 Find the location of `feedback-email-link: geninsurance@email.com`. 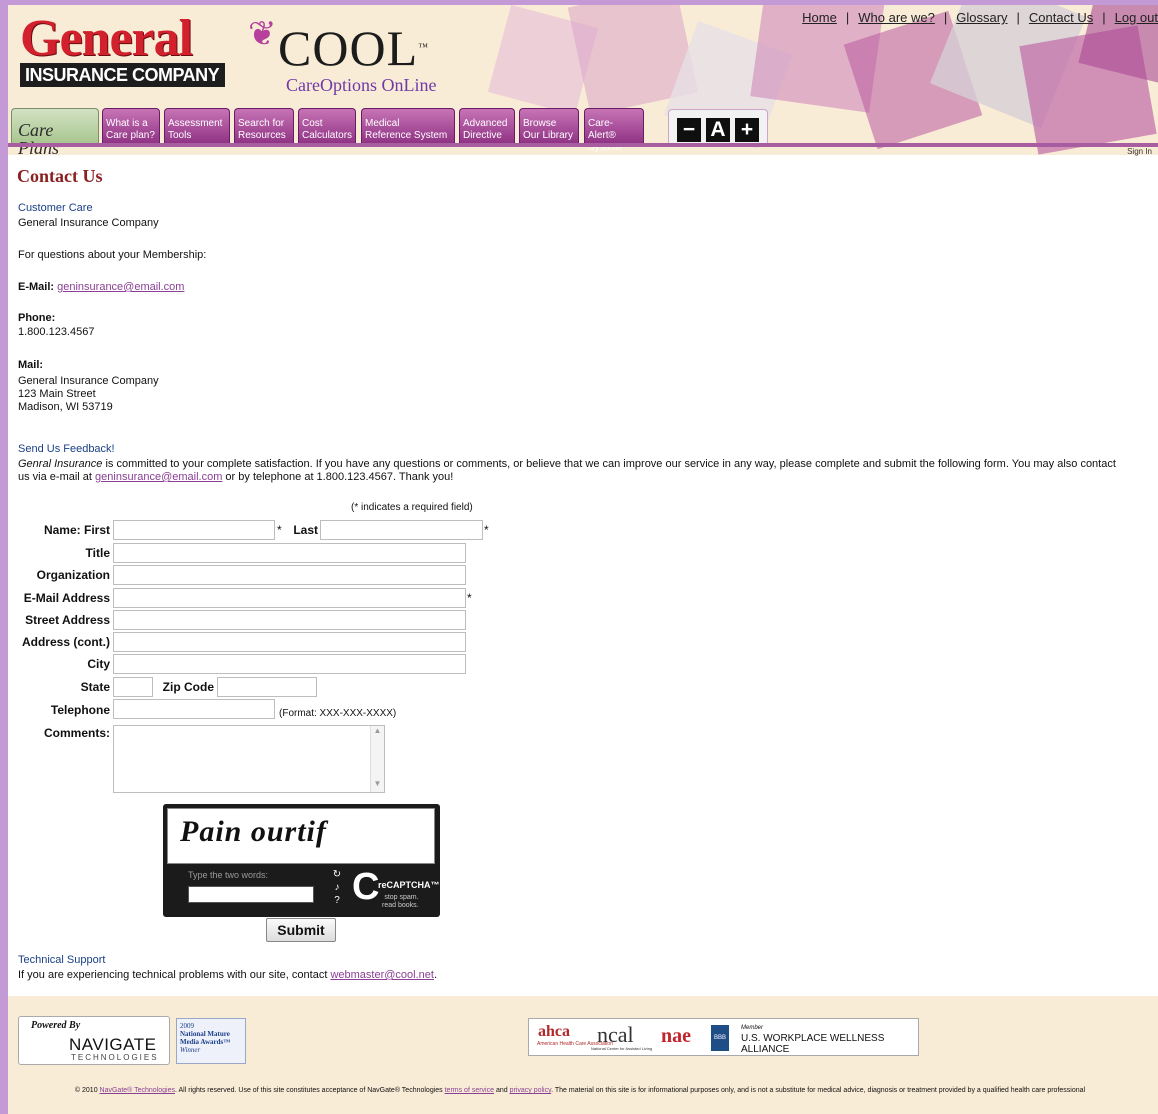

feedback-email-link: geninsurance@email.com is located at coordinates (158, 477).